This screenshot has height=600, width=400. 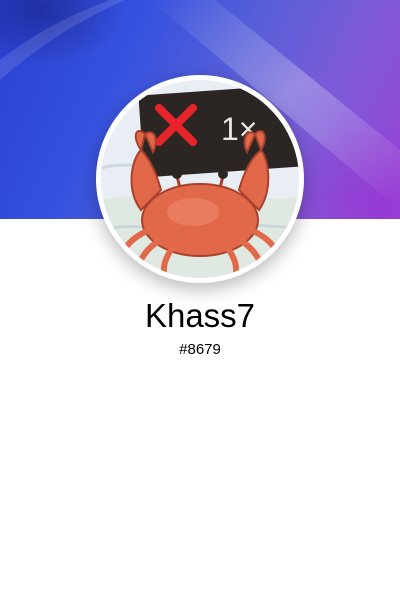 I want to click on username: Khass7, so click(x=200, y=315).